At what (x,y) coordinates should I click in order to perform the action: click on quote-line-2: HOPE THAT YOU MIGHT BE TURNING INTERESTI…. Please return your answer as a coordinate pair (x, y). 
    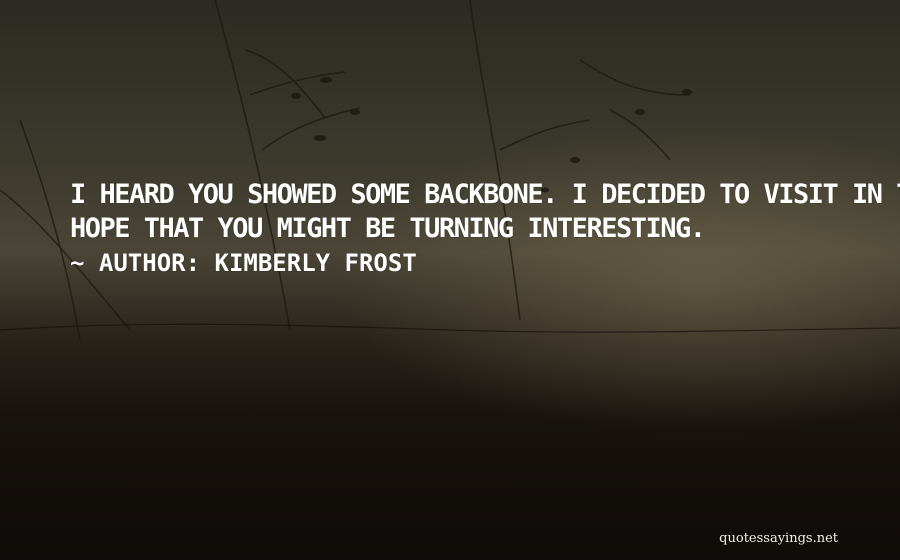
    Looking at the image, I should click on (388, 228).